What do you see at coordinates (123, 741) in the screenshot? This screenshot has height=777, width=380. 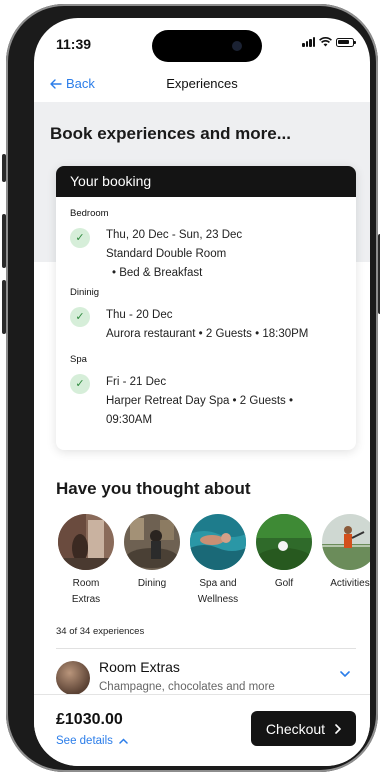 I see `chevron-up-icon` at bounding box center [123, 741].